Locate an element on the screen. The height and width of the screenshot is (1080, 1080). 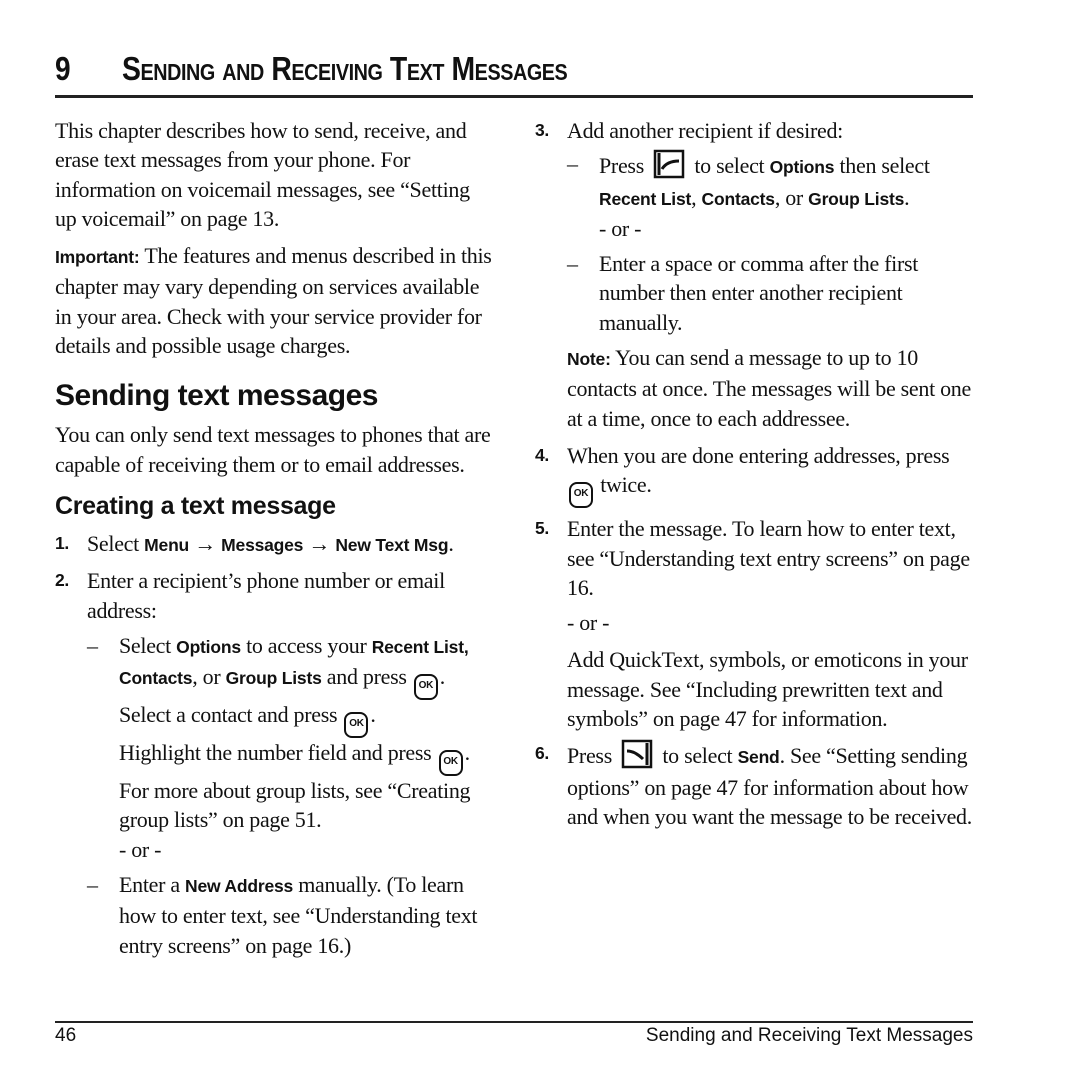
text: Highlight the number field and press is located at coordinates (278, 753).